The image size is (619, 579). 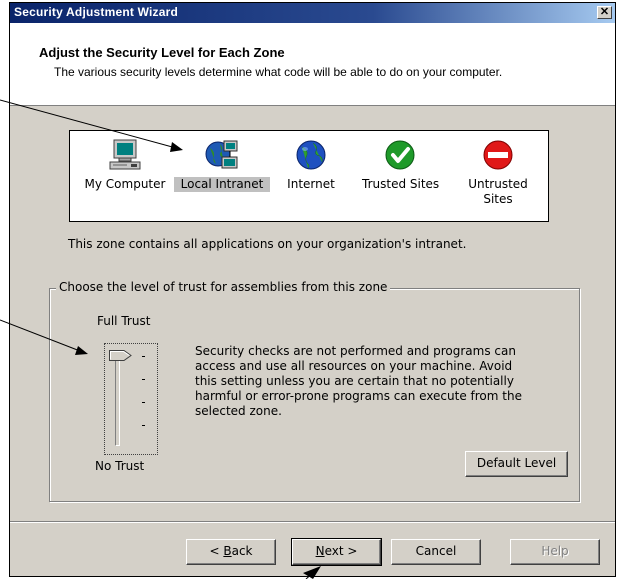 What do you see at coordinates (125, 155) in the screenshot?
I see `computer-icon` at bounding box center [125, 155].